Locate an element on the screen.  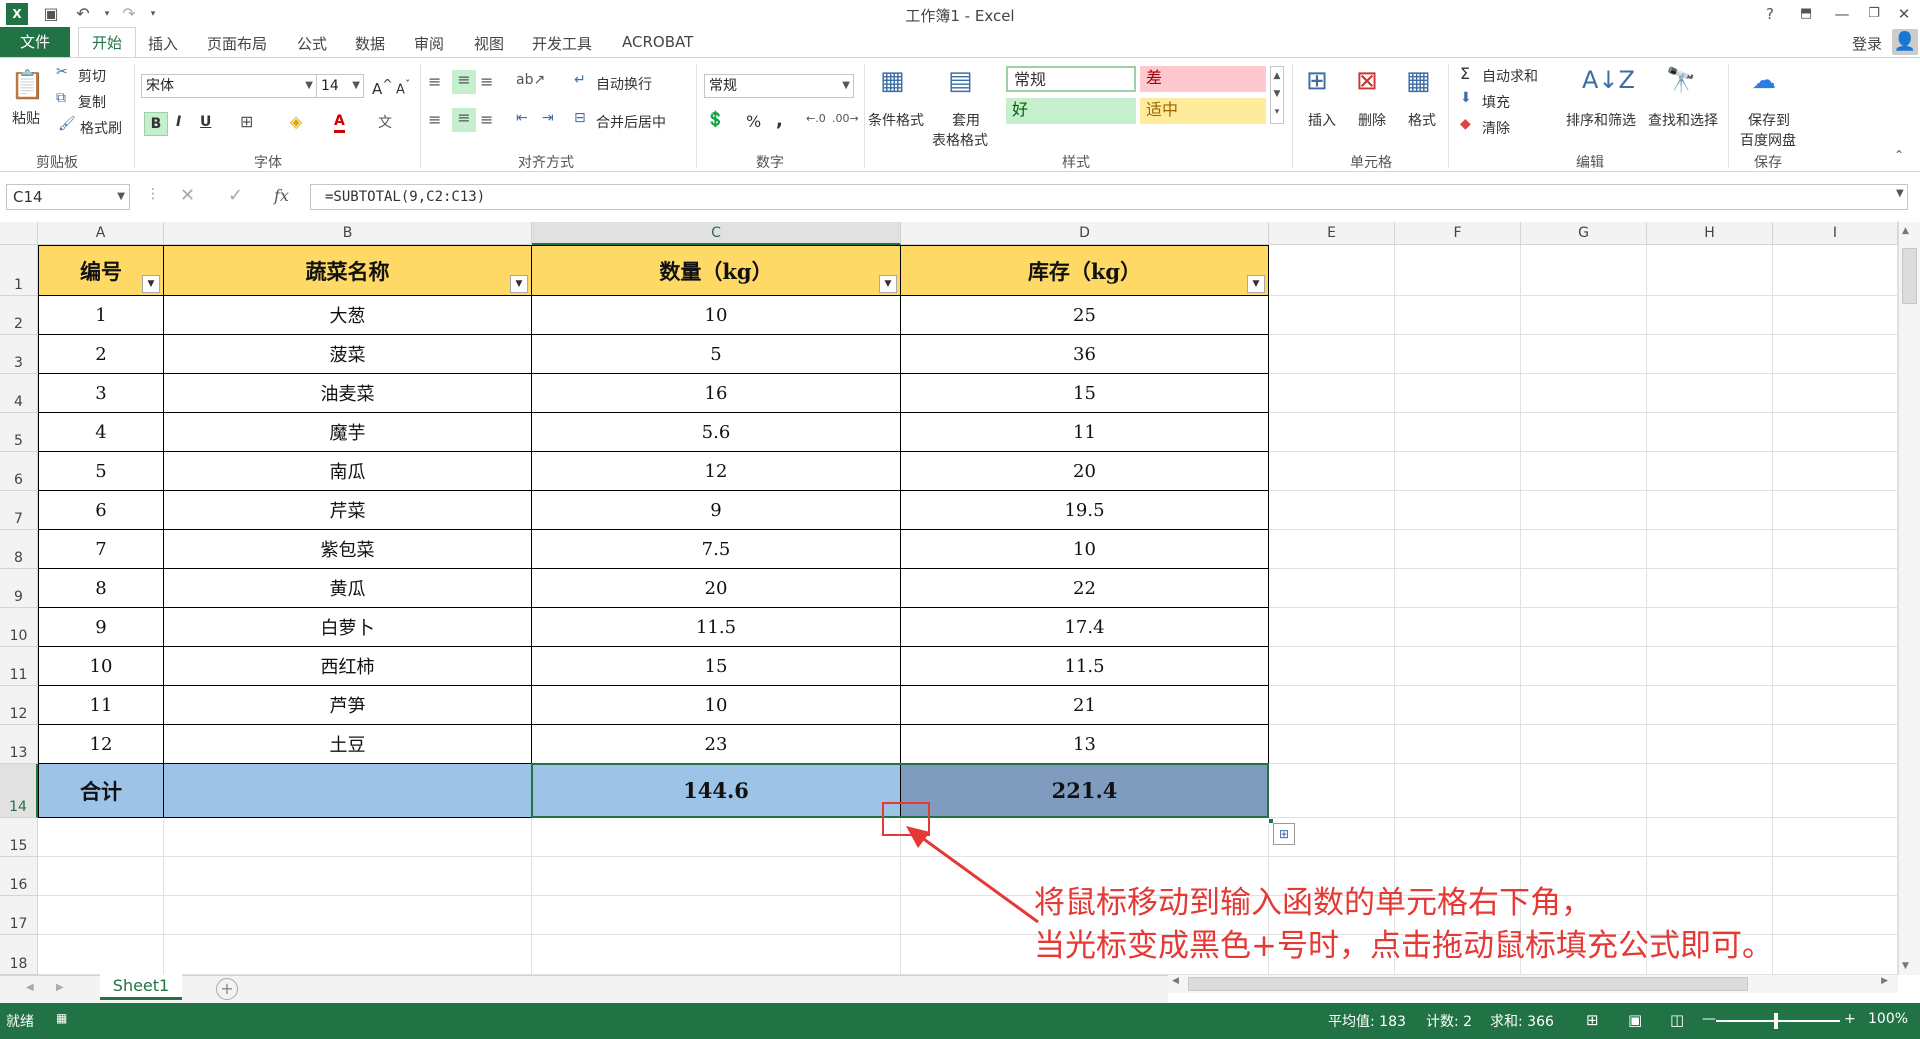
tab-file: 文件 is located at coordinates (35, 42).